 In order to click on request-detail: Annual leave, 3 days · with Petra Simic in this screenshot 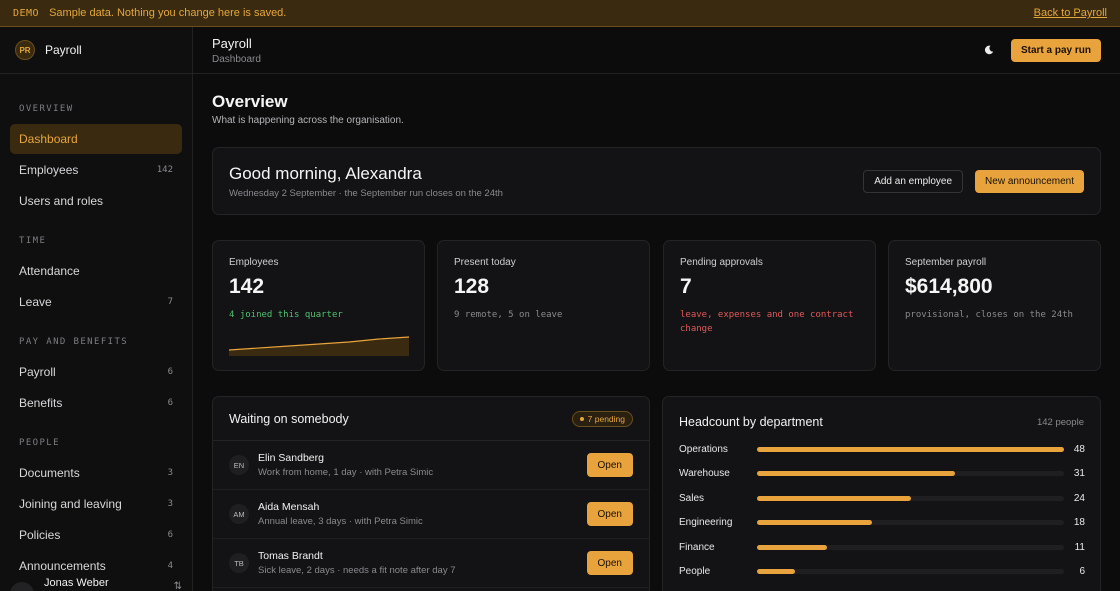, I will do `click(340, 521)`.